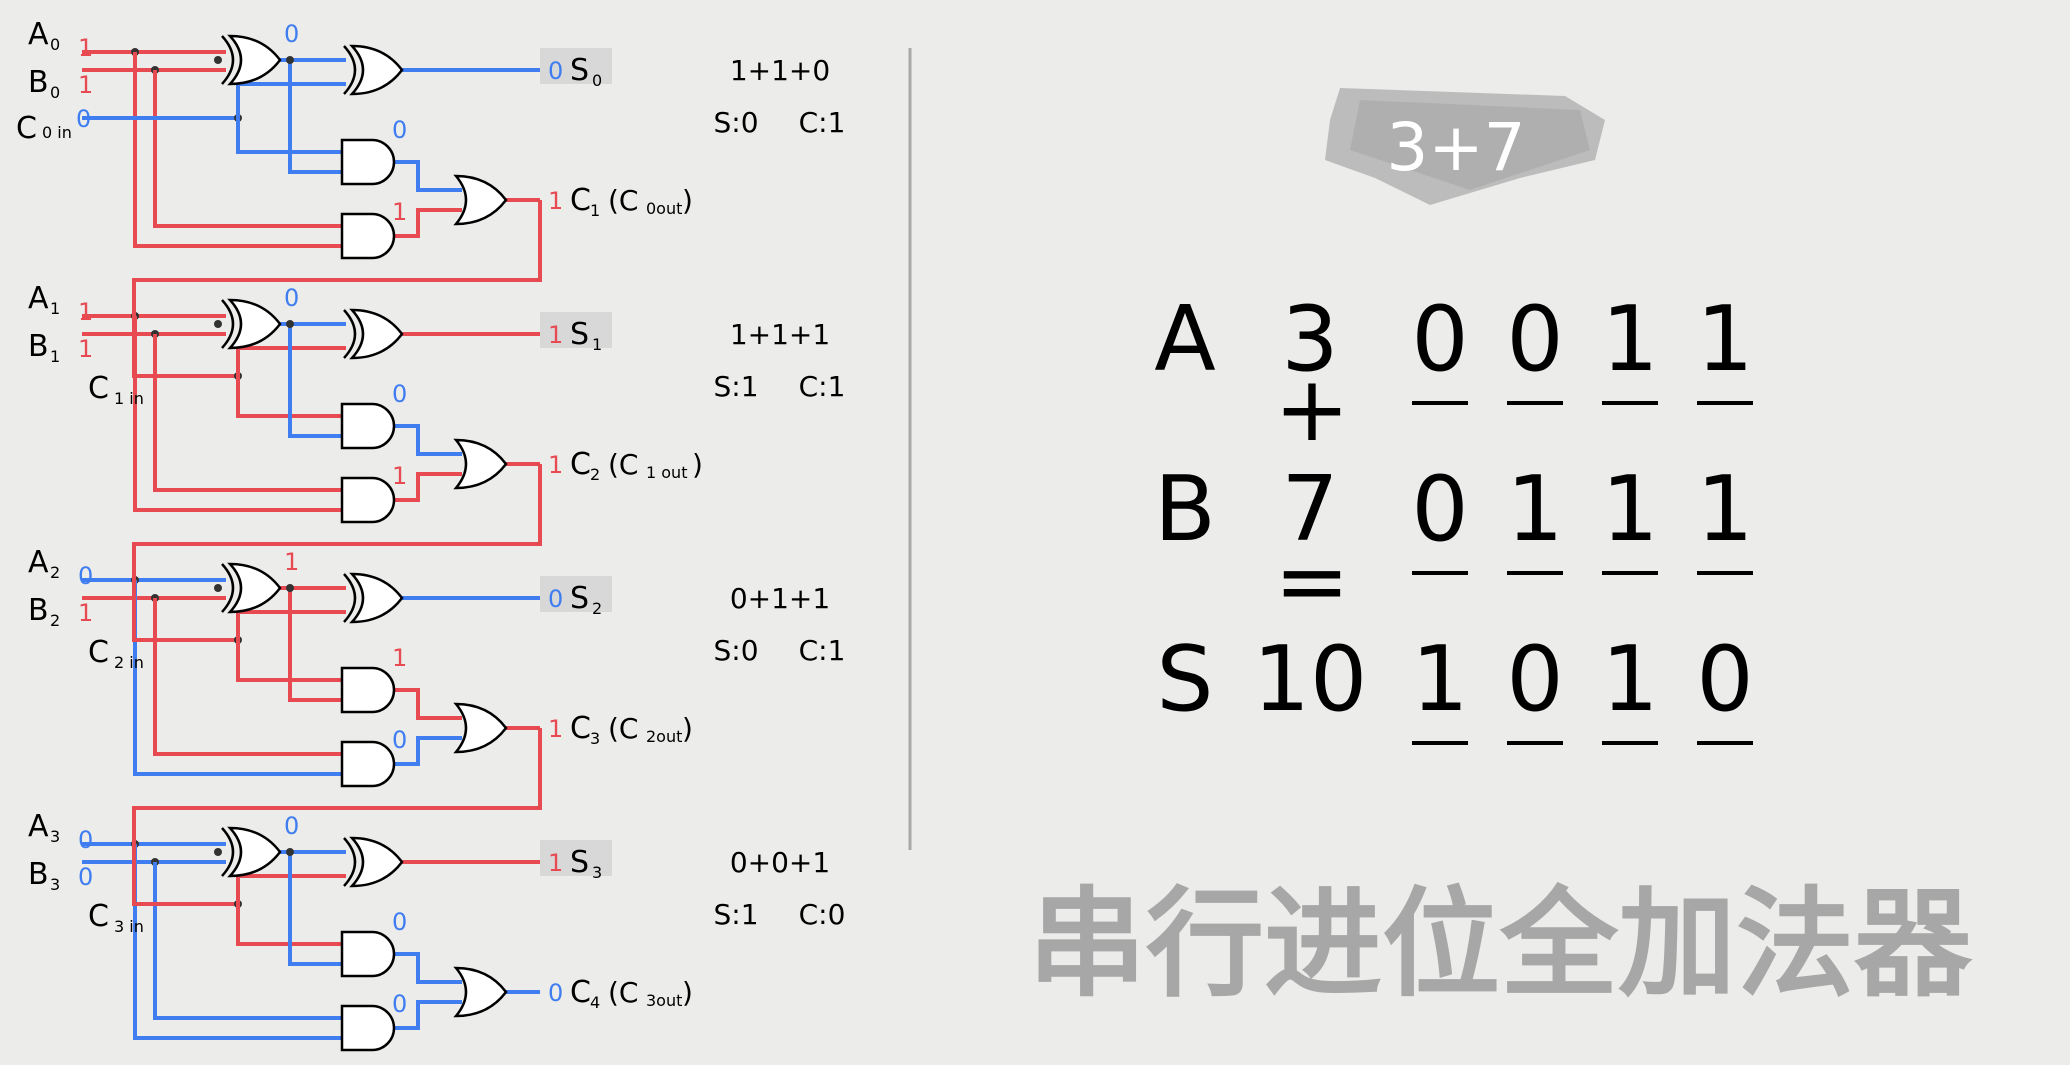 The image size is (2070, 1065). I want to click on stage-sum-result: S:0, so click(735, 122).